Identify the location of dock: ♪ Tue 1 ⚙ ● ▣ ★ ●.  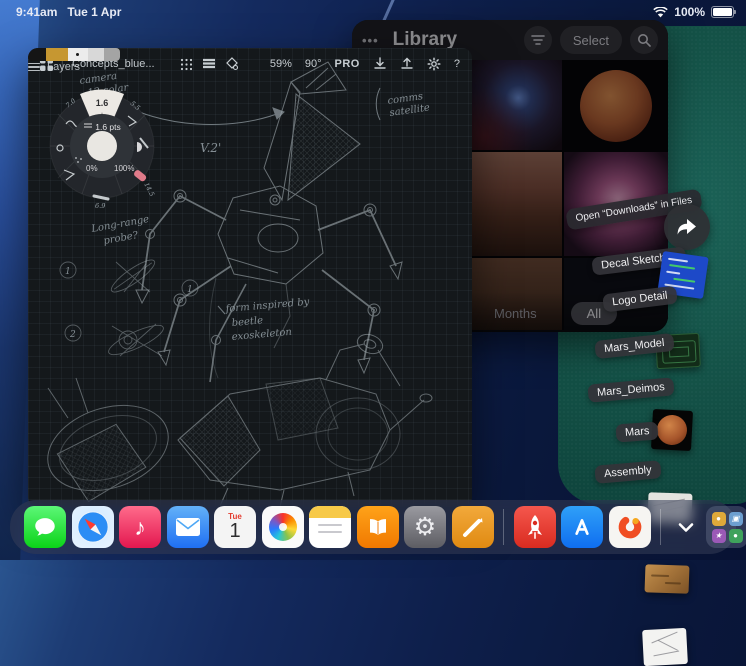
(378, 527).